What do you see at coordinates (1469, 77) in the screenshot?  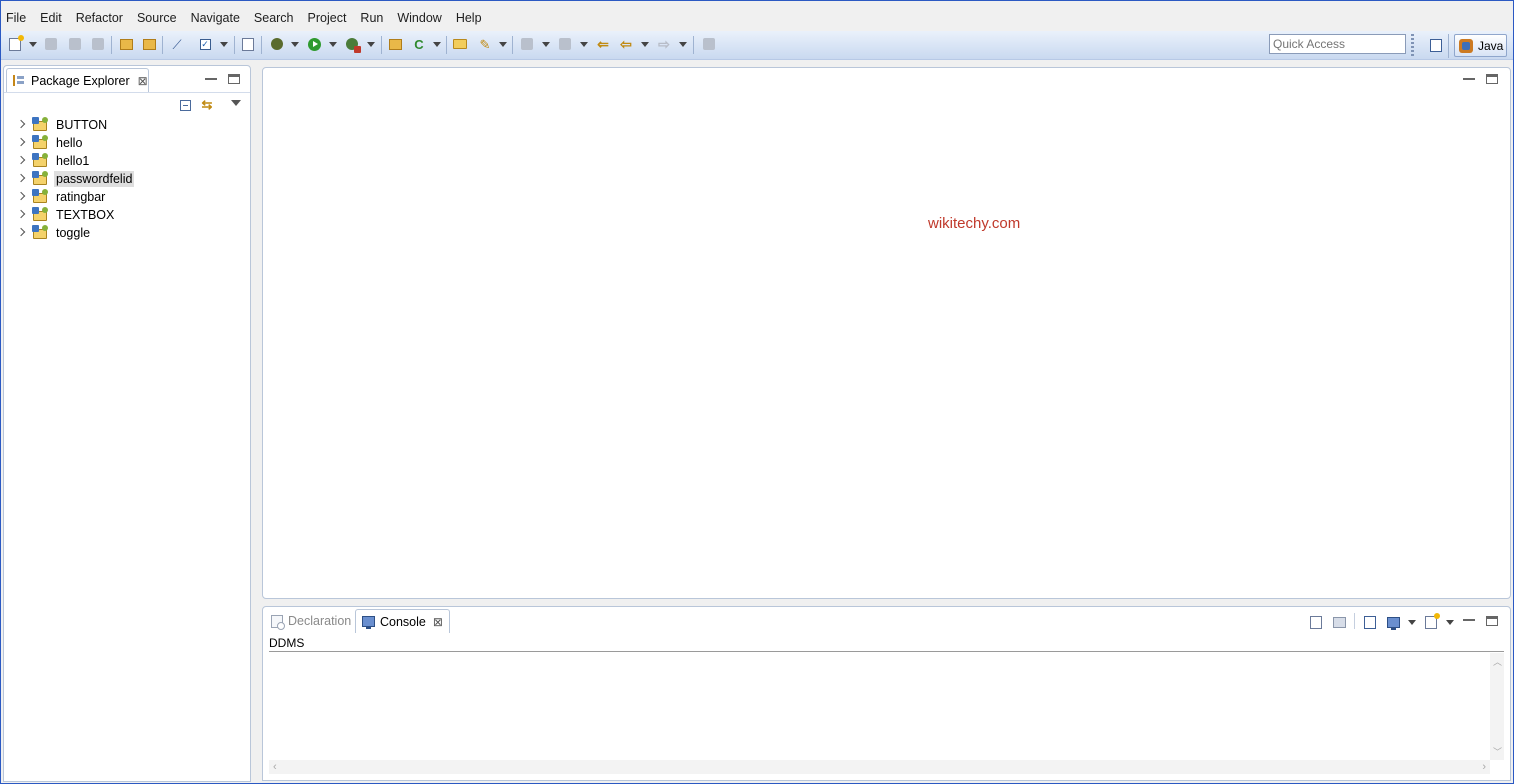 I see `minimize-editor-button` at bounding box center [1469, 77].